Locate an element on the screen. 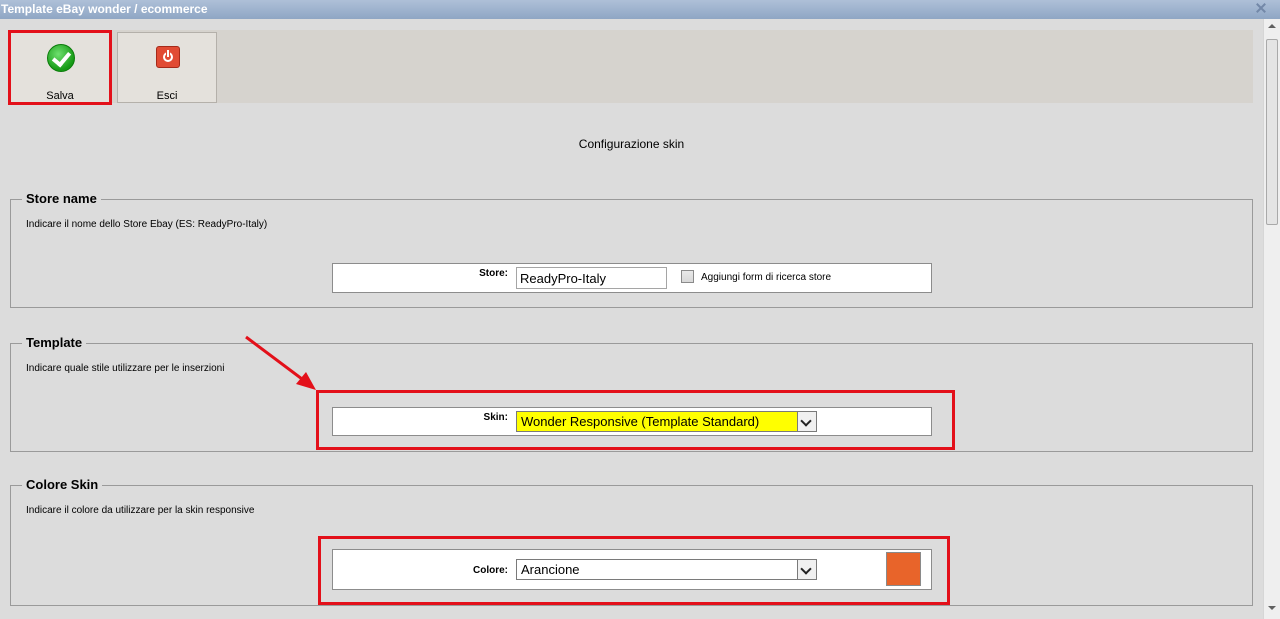 The image size is (1280, 619). page-title: Configurazione skin is located at coordinates (631, 144).